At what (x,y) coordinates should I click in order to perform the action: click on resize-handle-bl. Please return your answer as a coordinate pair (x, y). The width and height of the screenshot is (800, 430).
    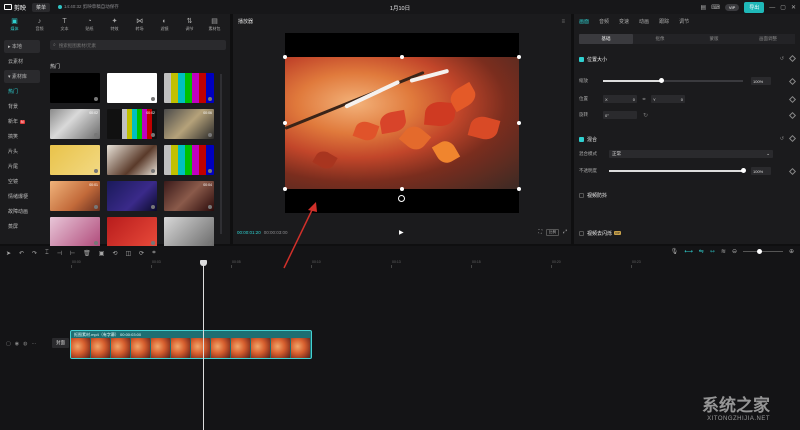
    Looking at the image, I should click on (285, 189).